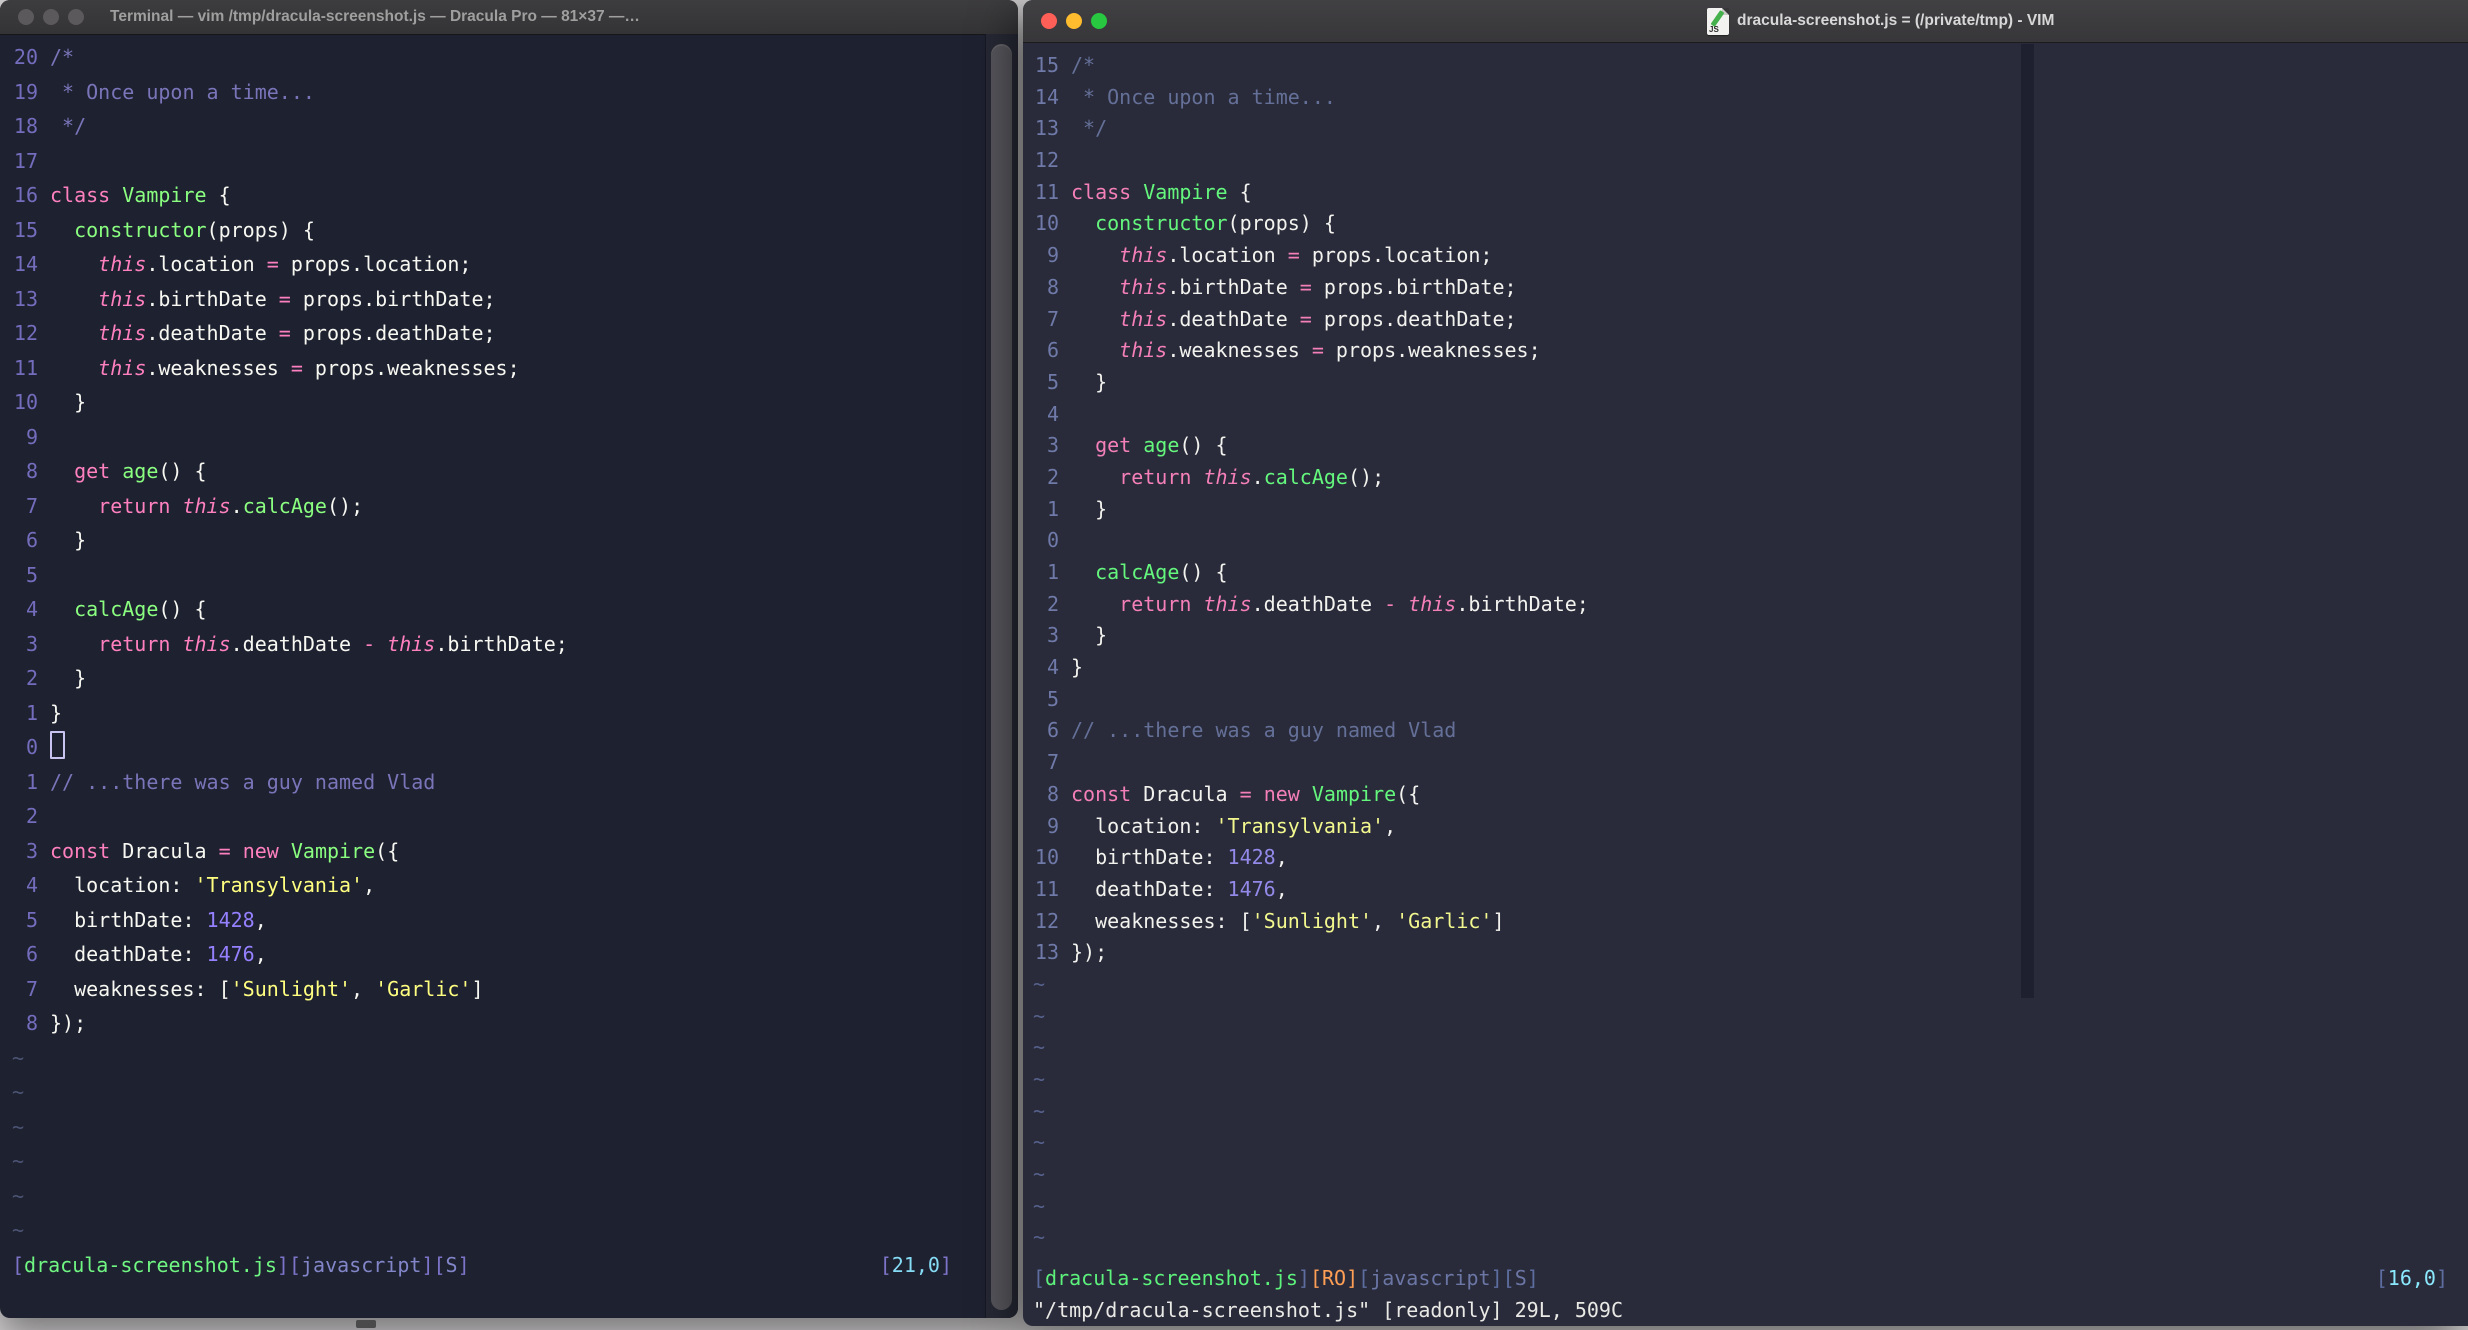 Image resolution: width=2468 pixels, height=1330 pixels. What do you see at coordinates (1203, 572) in the screenshot?
I see `token: () {` at bounding box center [1203, 572].